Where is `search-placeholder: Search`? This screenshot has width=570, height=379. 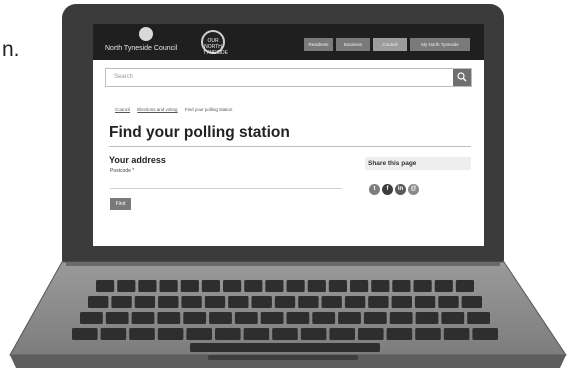 search-placeholder: Search is located at coordinates (124, 77).